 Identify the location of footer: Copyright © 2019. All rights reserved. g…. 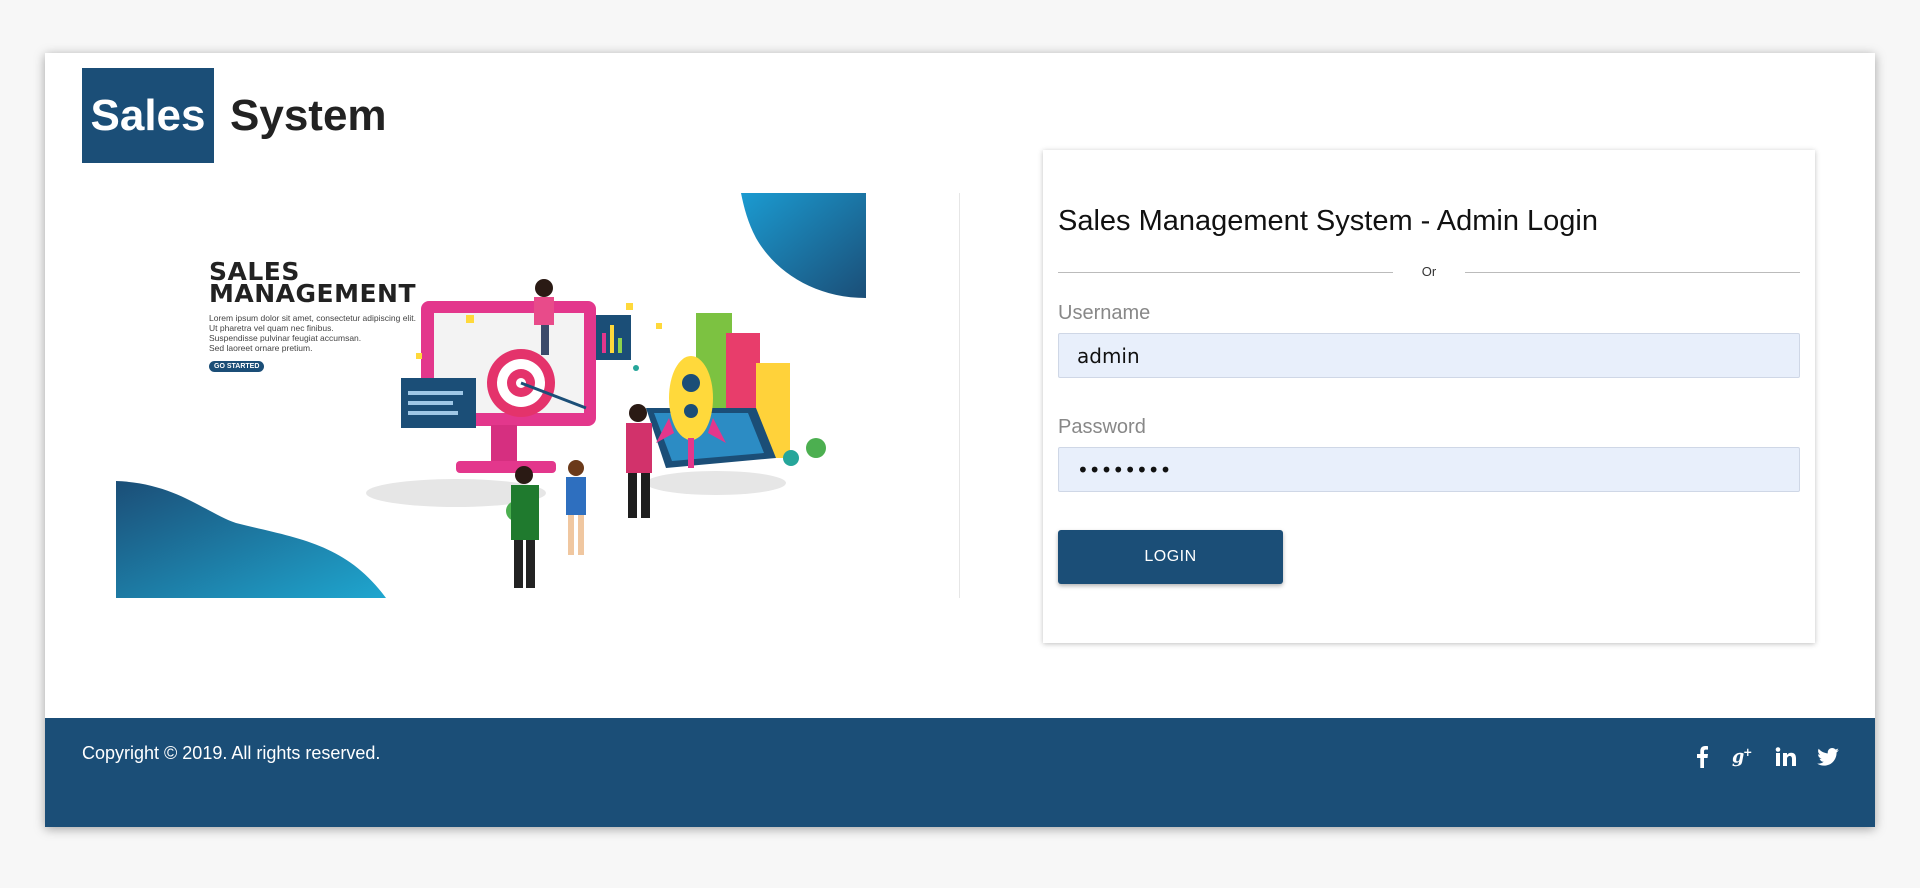
(960, 772).